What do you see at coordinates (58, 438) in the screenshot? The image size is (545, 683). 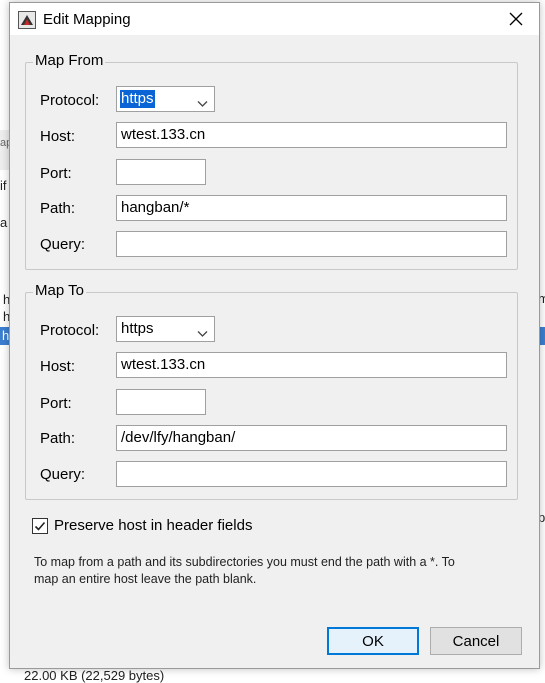 I see `to-path-label: Path:` at bounding box center [58, 438].